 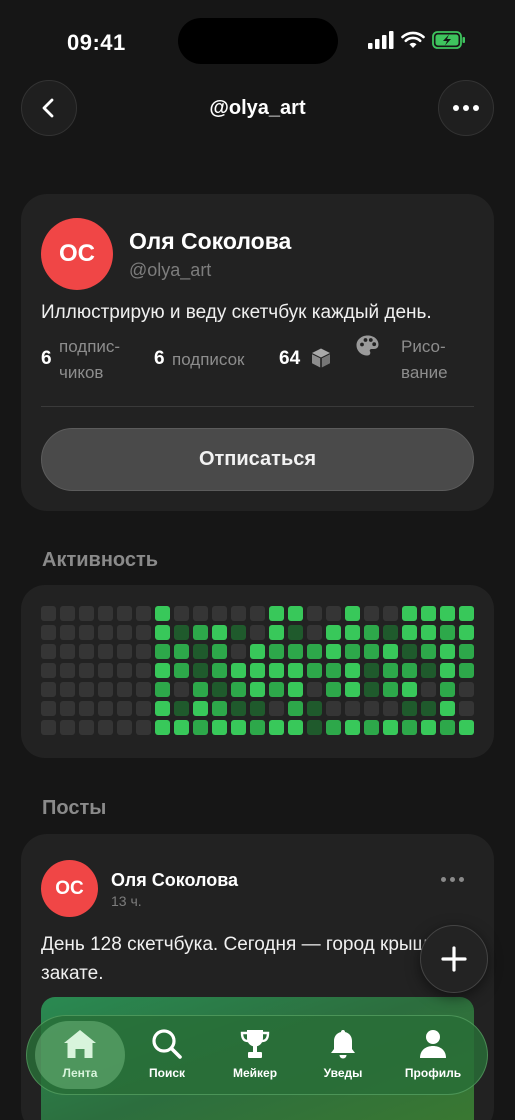 What do you see at coordinates (81, 372) in the screenshot?
I see `followers-label-line2: чиков` at bounding box center [81, 372].